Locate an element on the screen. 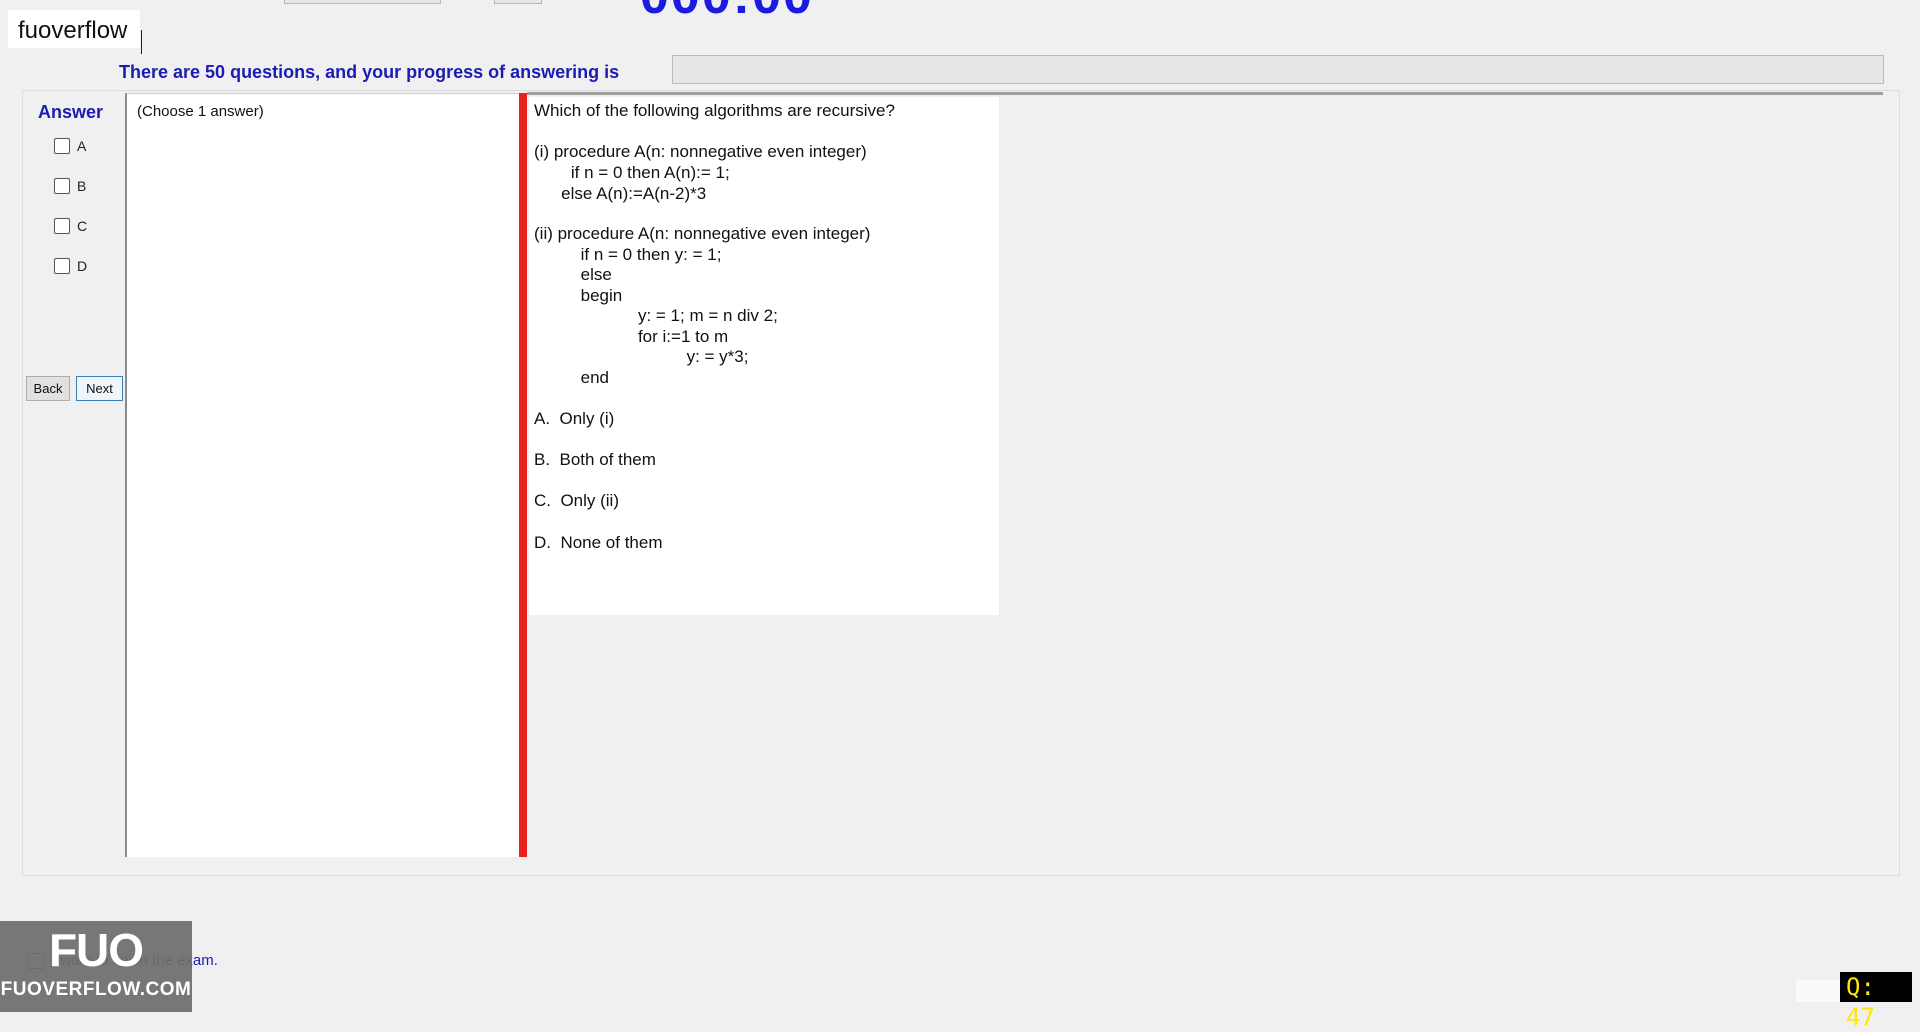  option-c-label: C is located at coordinates (82, 226).